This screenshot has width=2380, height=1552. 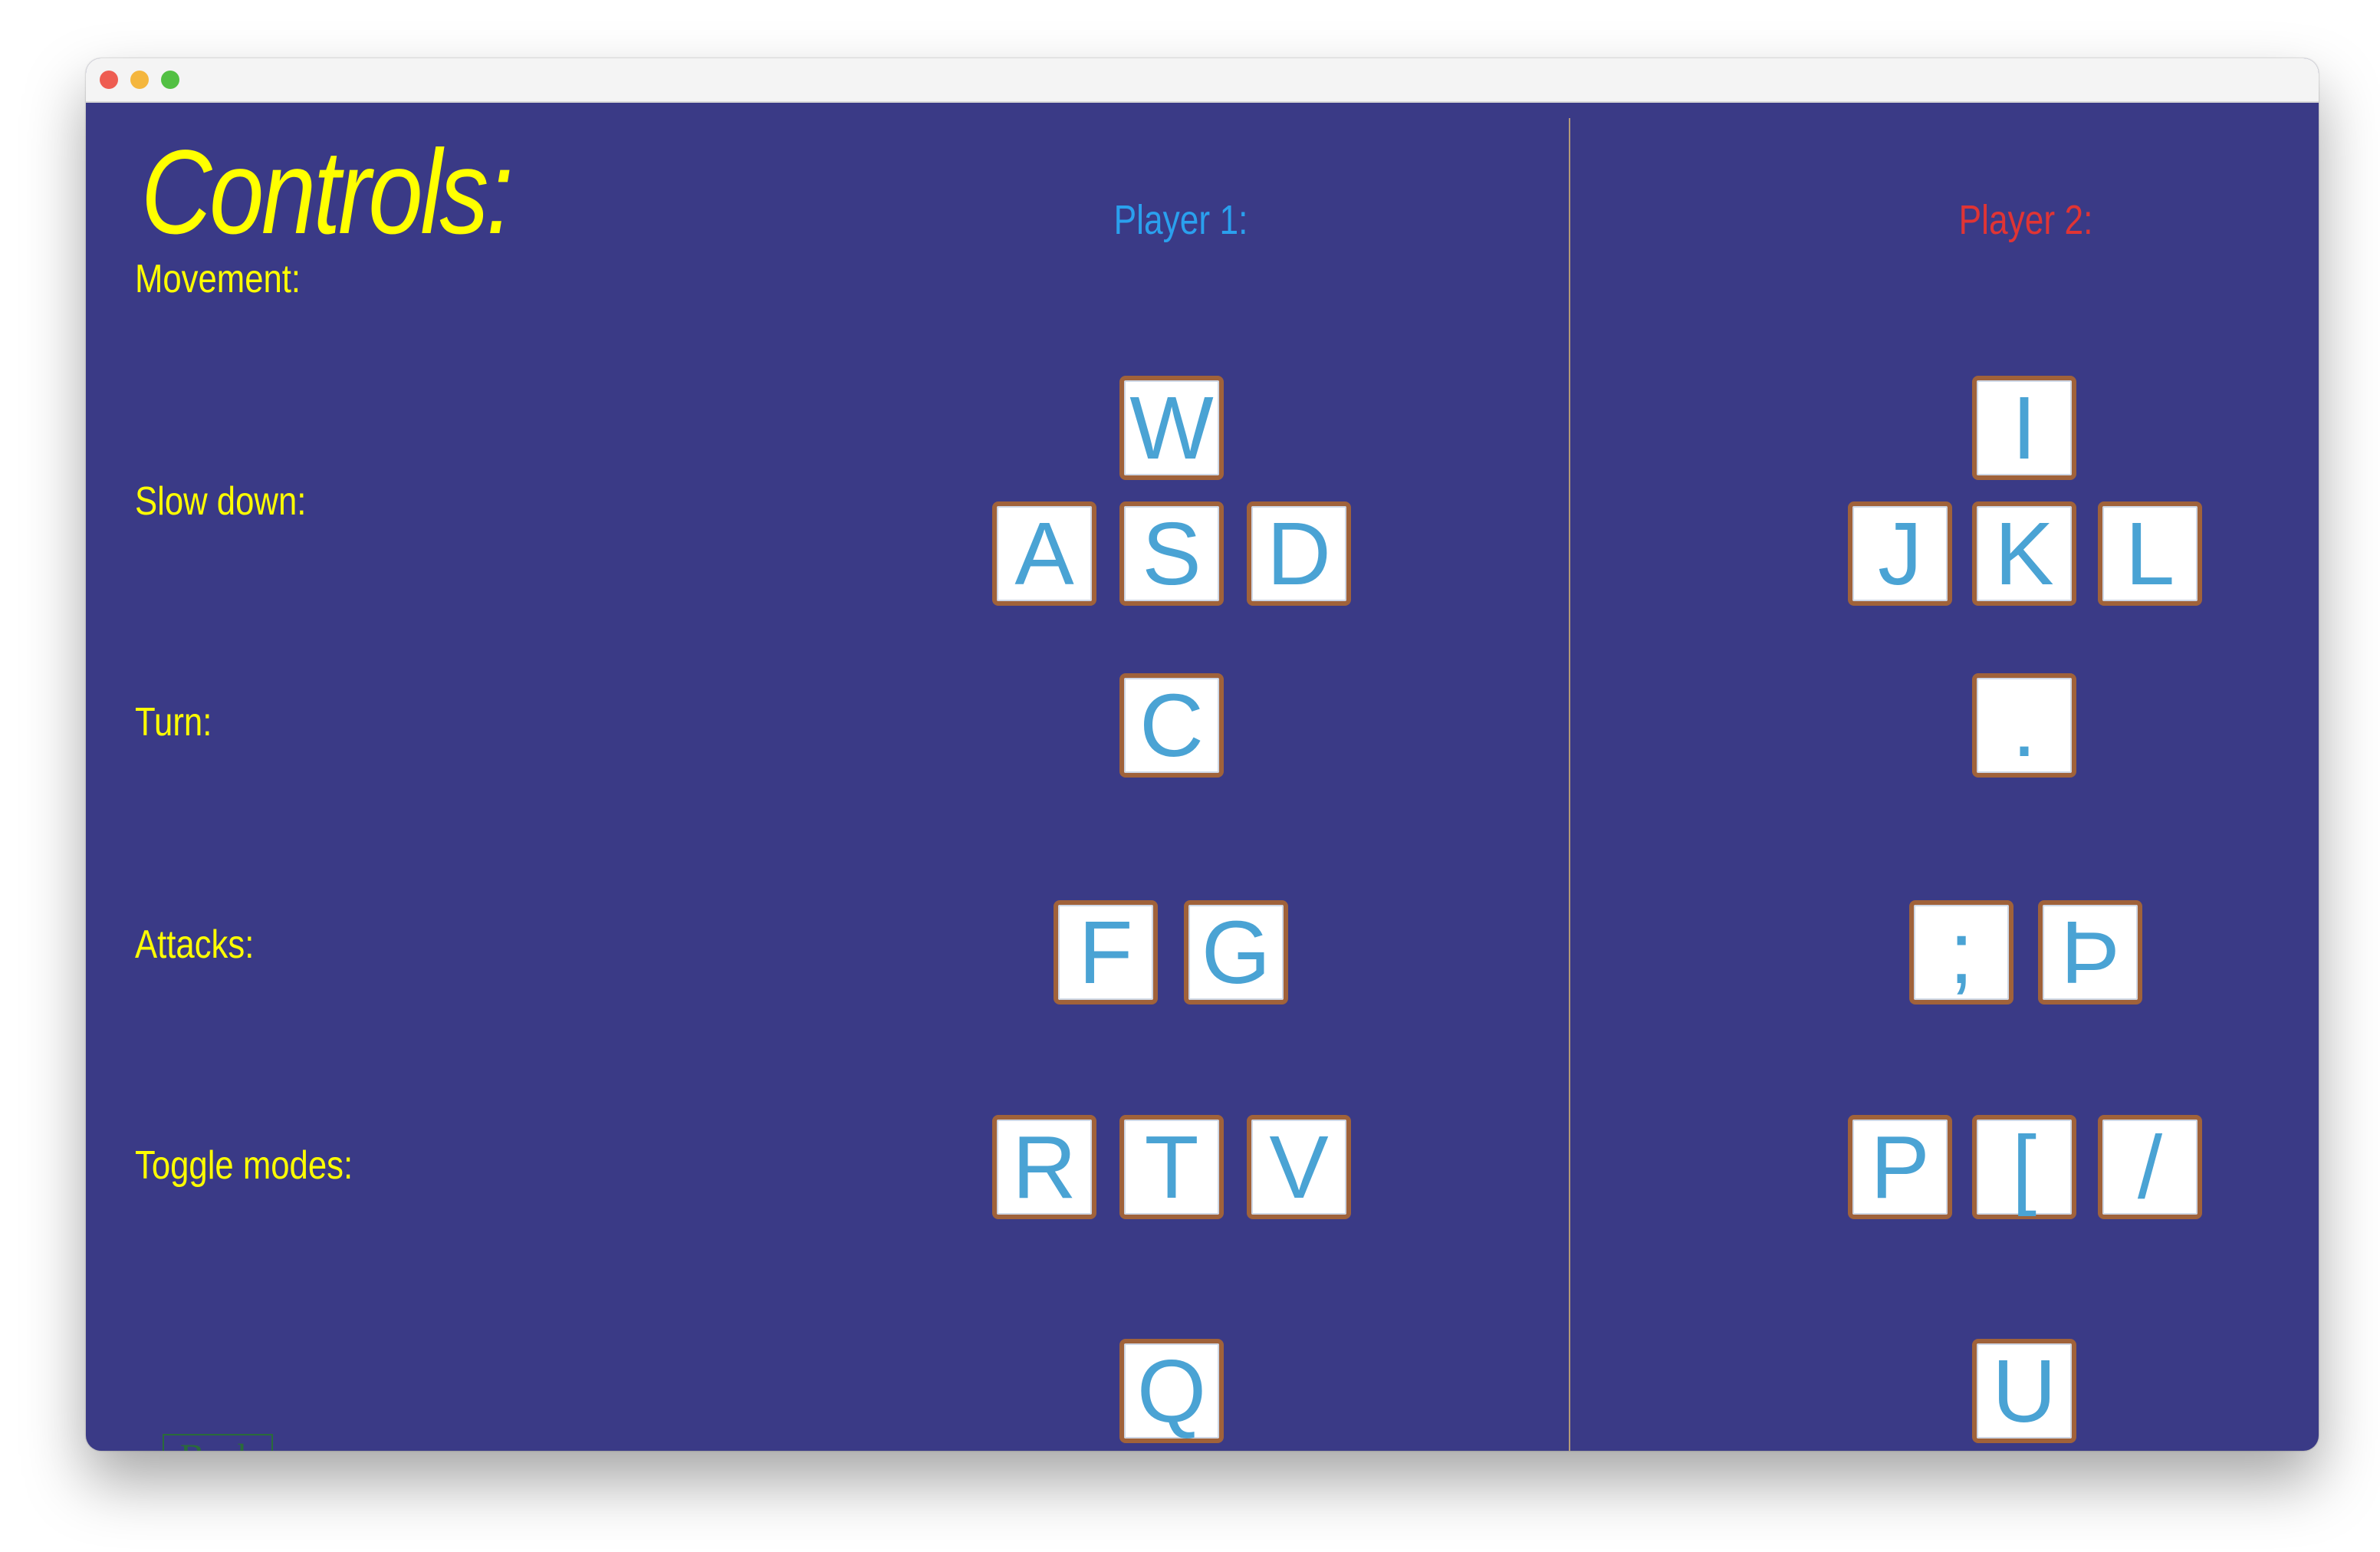 What do you see at coordinates (1180, 220) in the screenshot?
I see `player-1-heading: Player 1:` at bounding box center [1180, 220].